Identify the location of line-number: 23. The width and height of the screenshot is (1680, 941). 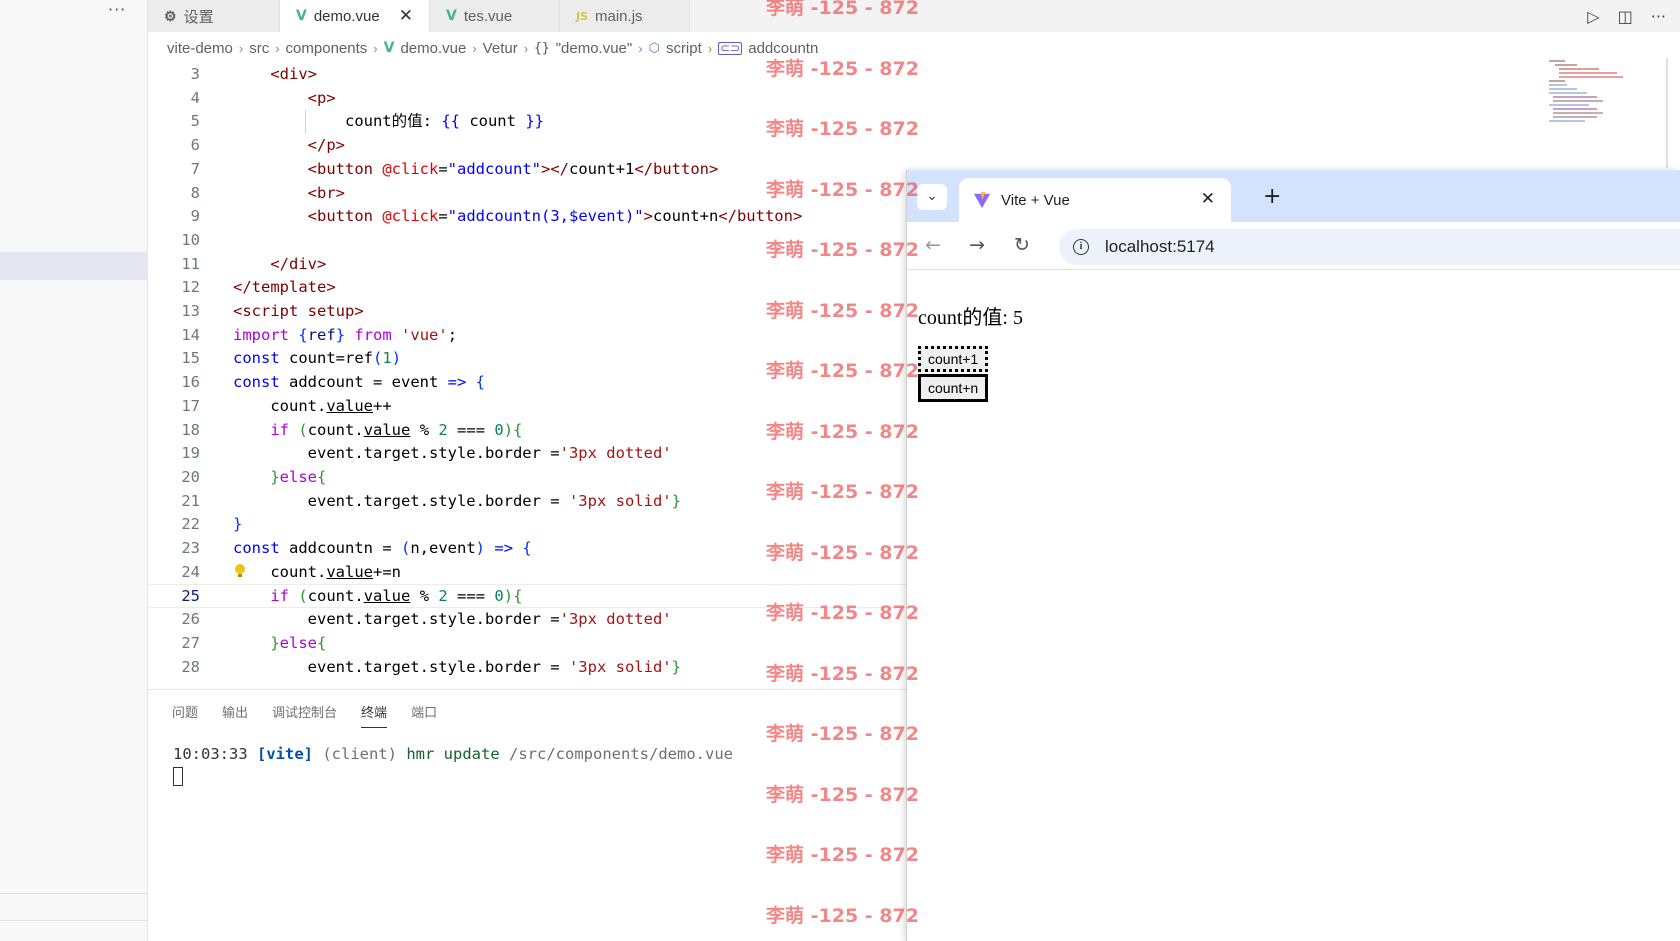
(190, 548).